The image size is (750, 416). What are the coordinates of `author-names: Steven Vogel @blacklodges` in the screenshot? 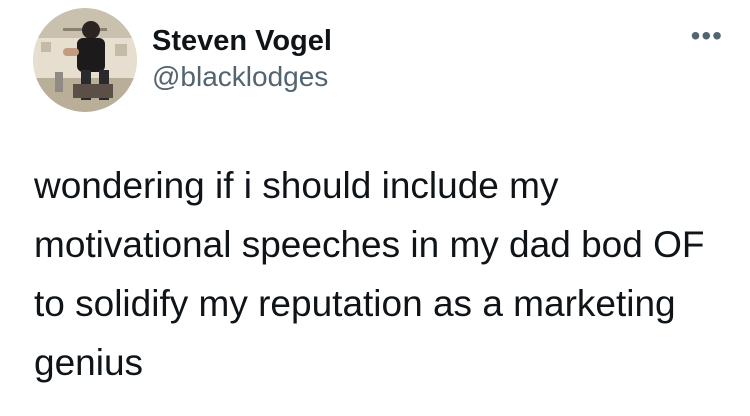 It's located at (242, 59).